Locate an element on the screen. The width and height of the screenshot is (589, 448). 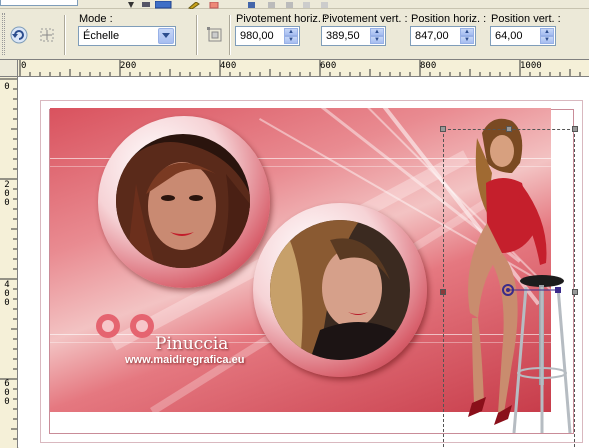
mode-label: Mode : is located at coordinates (96, 19).